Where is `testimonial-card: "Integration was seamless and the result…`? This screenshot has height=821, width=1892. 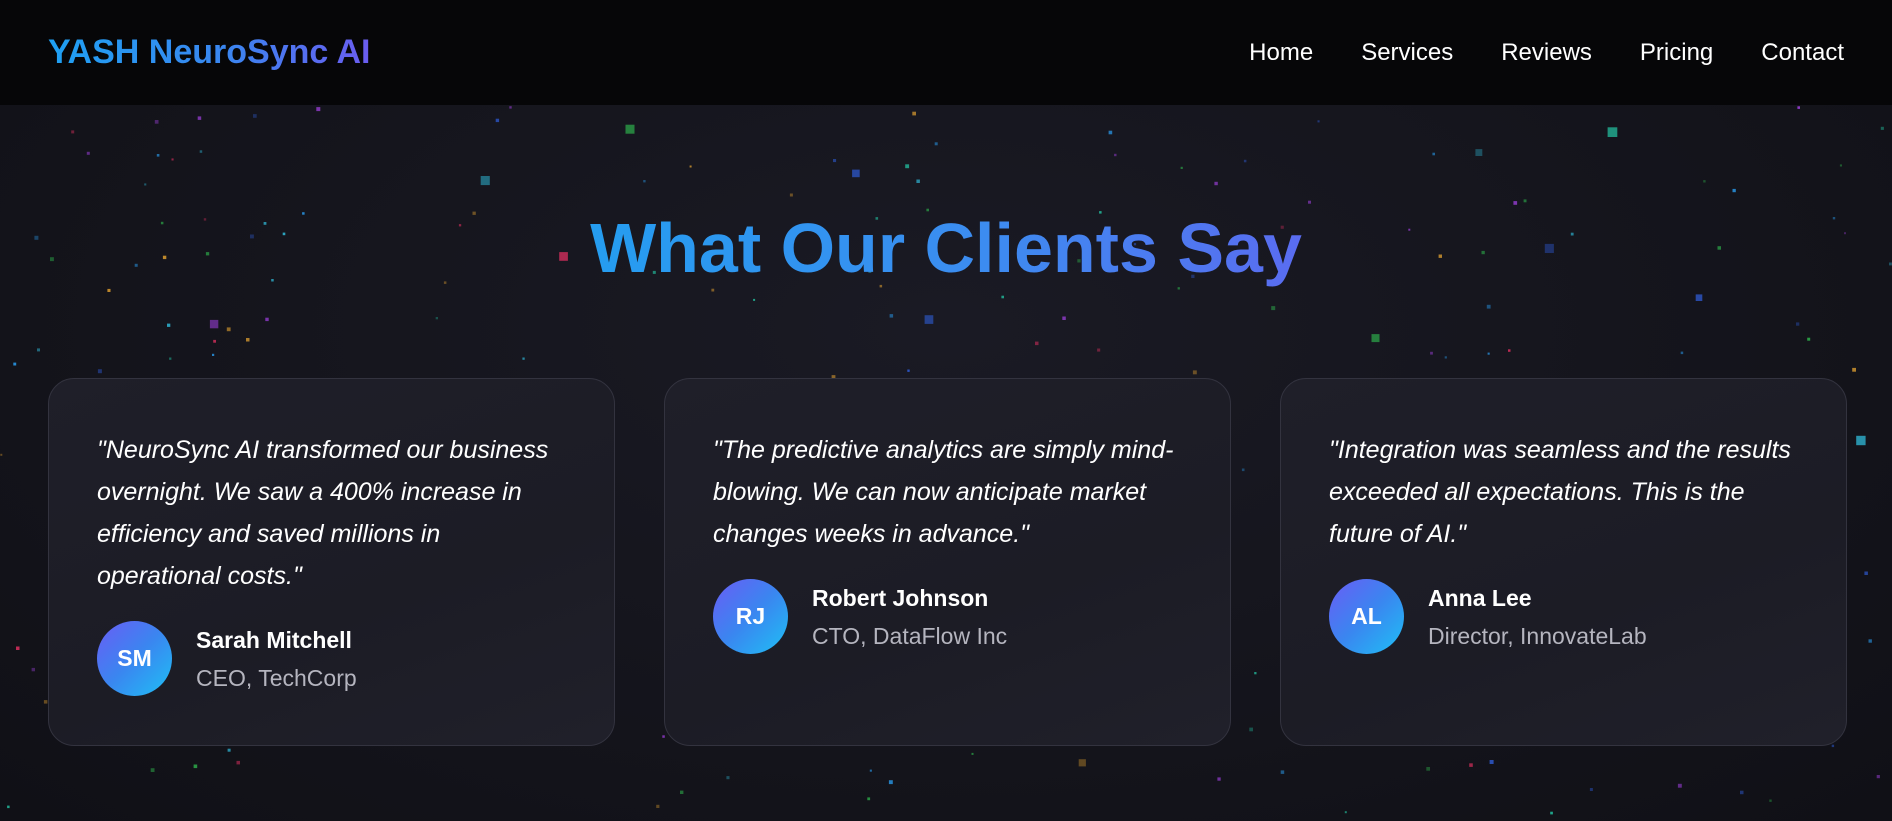 testimonial-card: "Integration was seamless and the result… is located at coordinates (1563, 562).